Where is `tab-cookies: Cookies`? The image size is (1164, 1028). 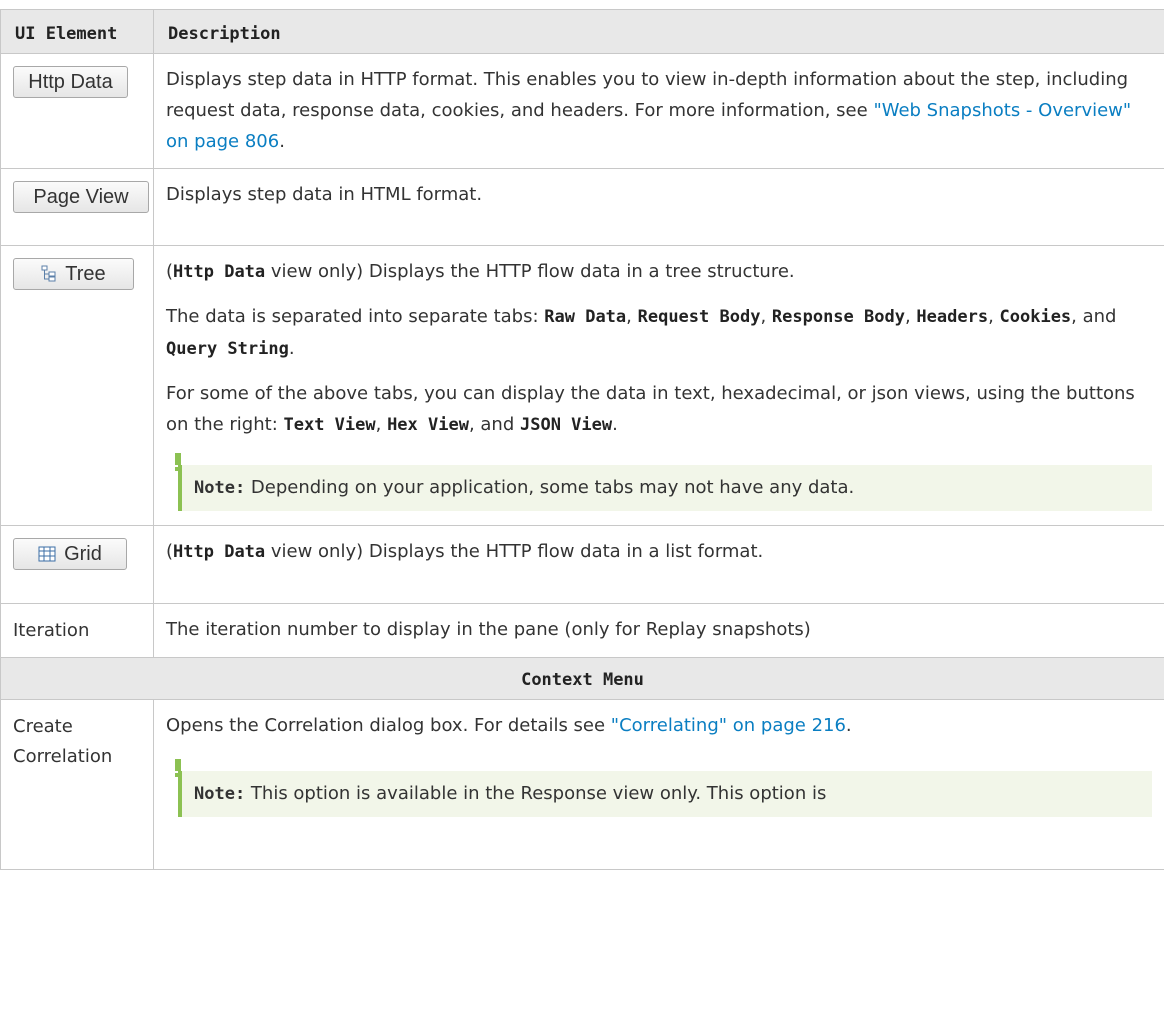 tab-cookies: Cookies is located at coordinates (1035, 317).